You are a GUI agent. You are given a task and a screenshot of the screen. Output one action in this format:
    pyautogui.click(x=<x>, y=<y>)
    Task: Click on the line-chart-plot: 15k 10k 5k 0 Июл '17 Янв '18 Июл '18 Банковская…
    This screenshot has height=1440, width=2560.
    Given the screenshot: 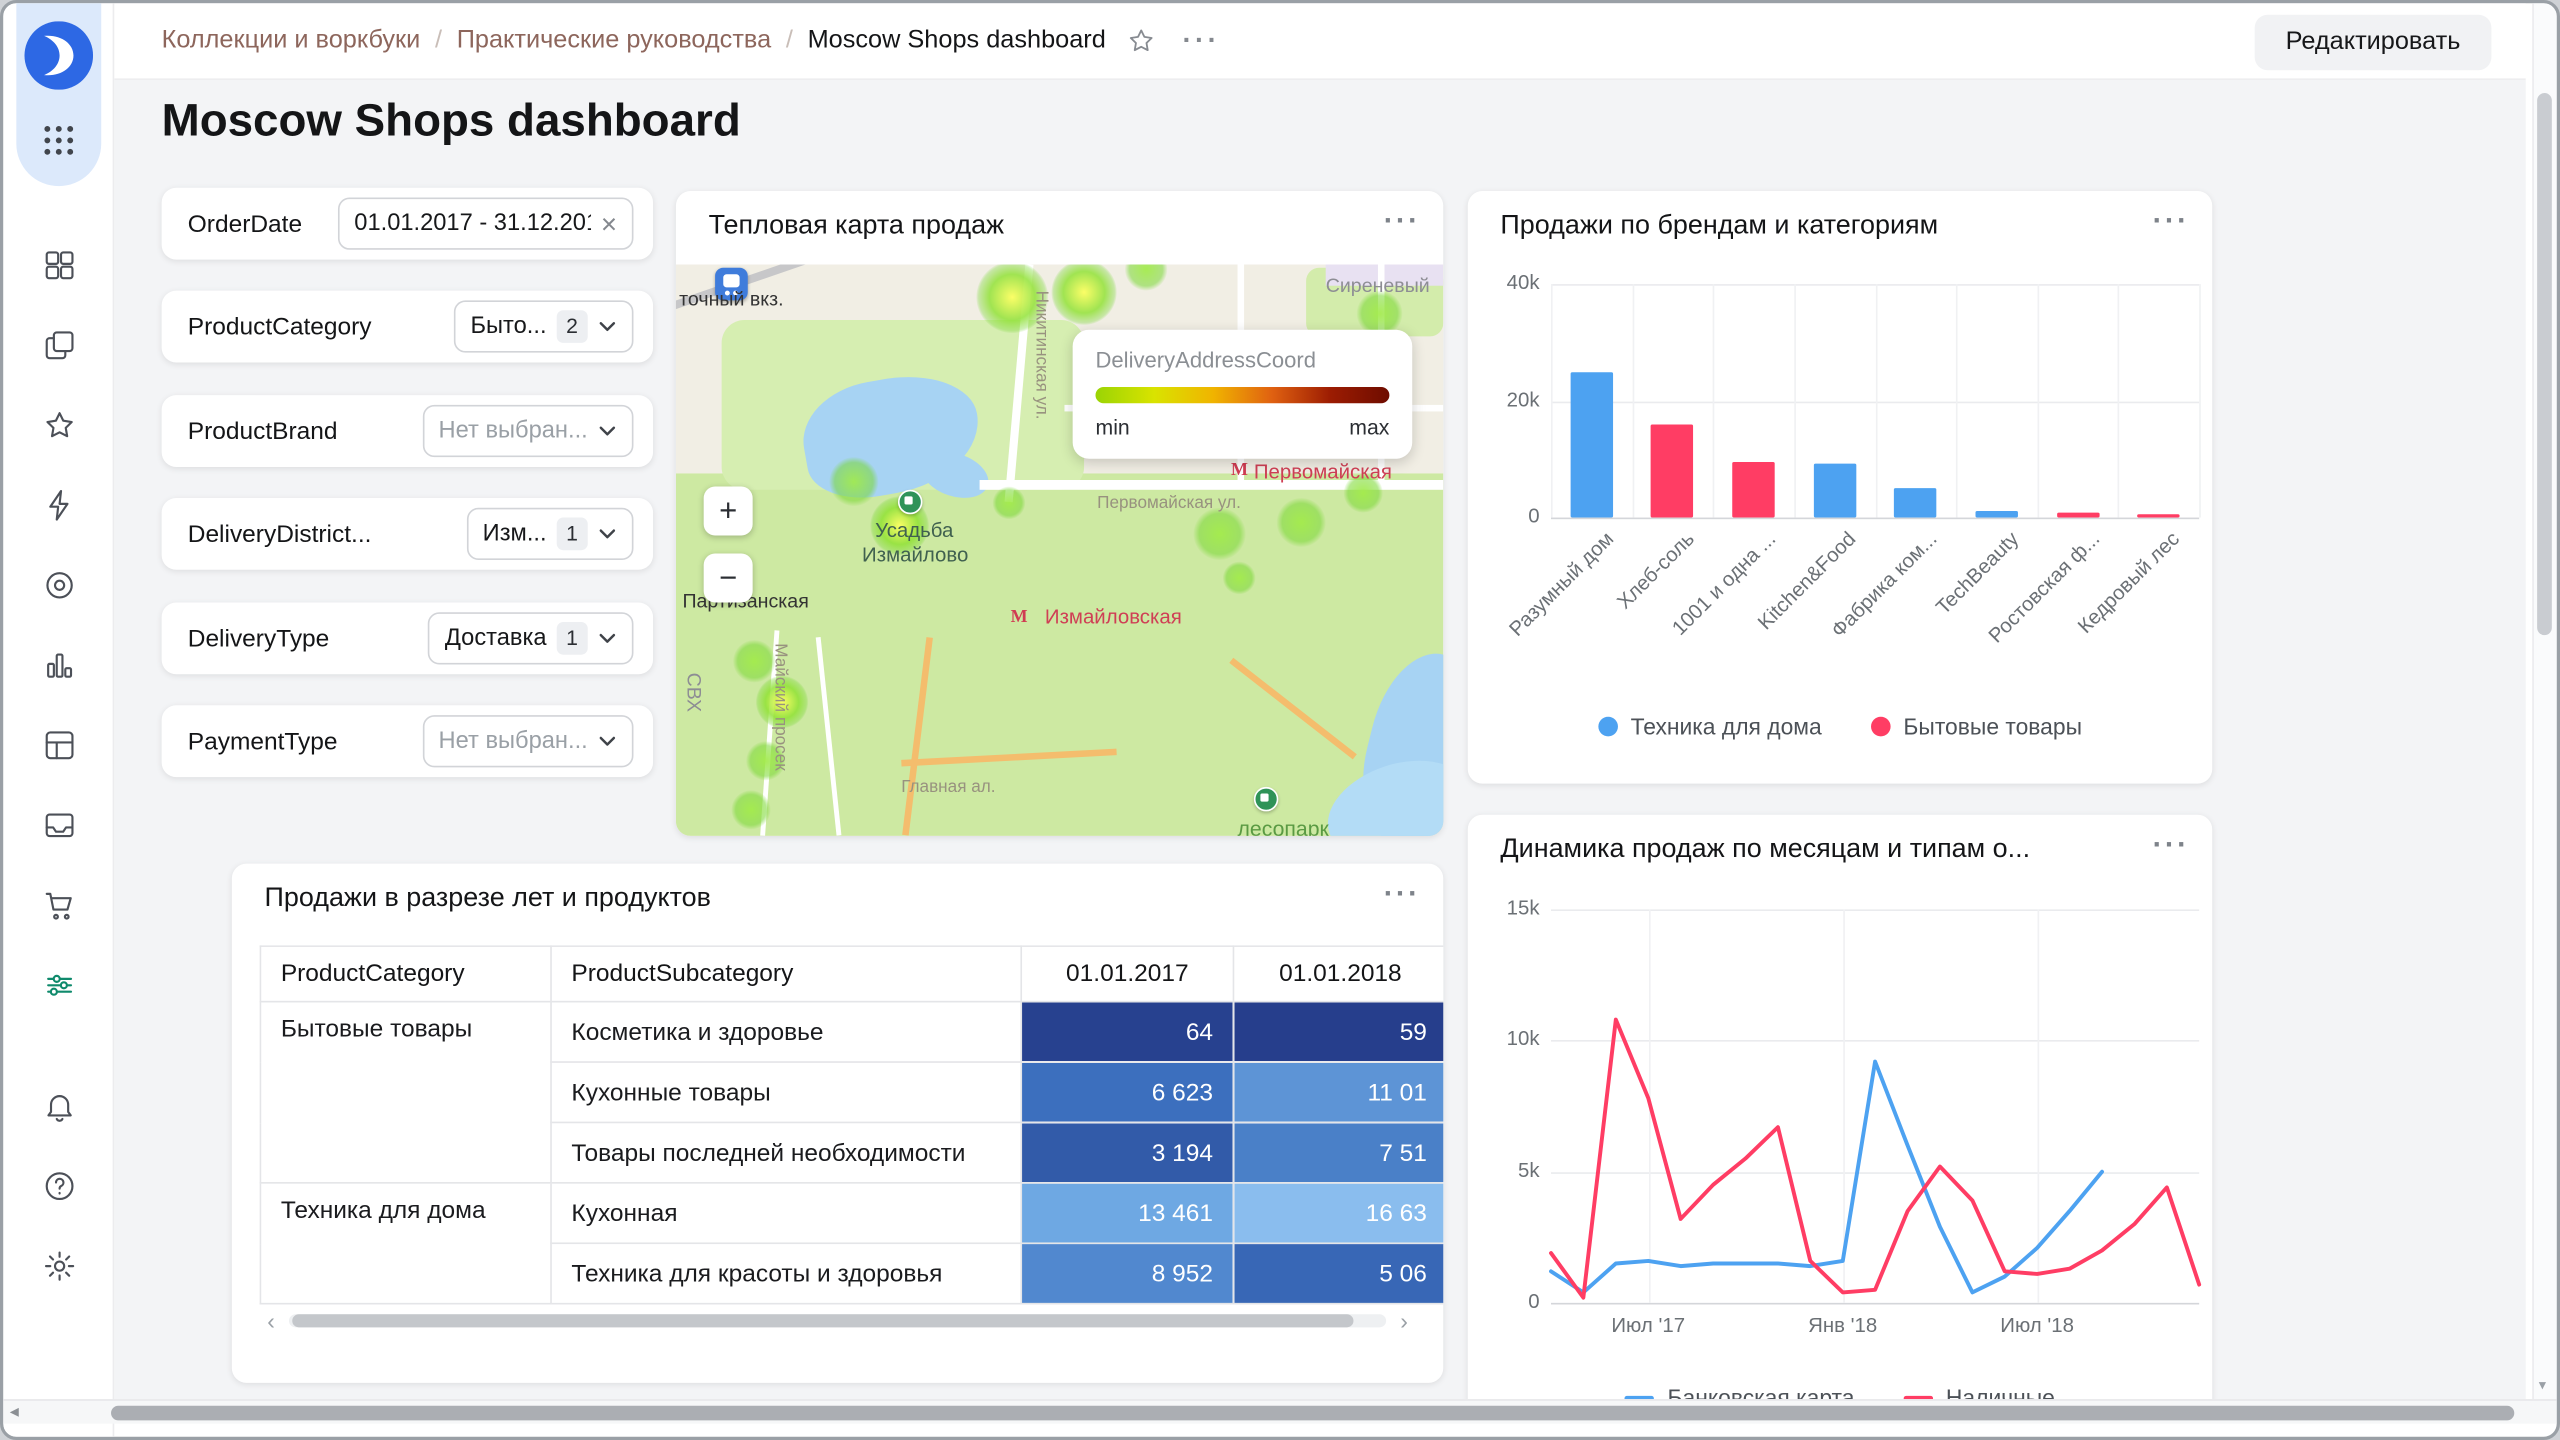 What is the action you would take?
    pyautogui.click(x=1840, y=1107)
    